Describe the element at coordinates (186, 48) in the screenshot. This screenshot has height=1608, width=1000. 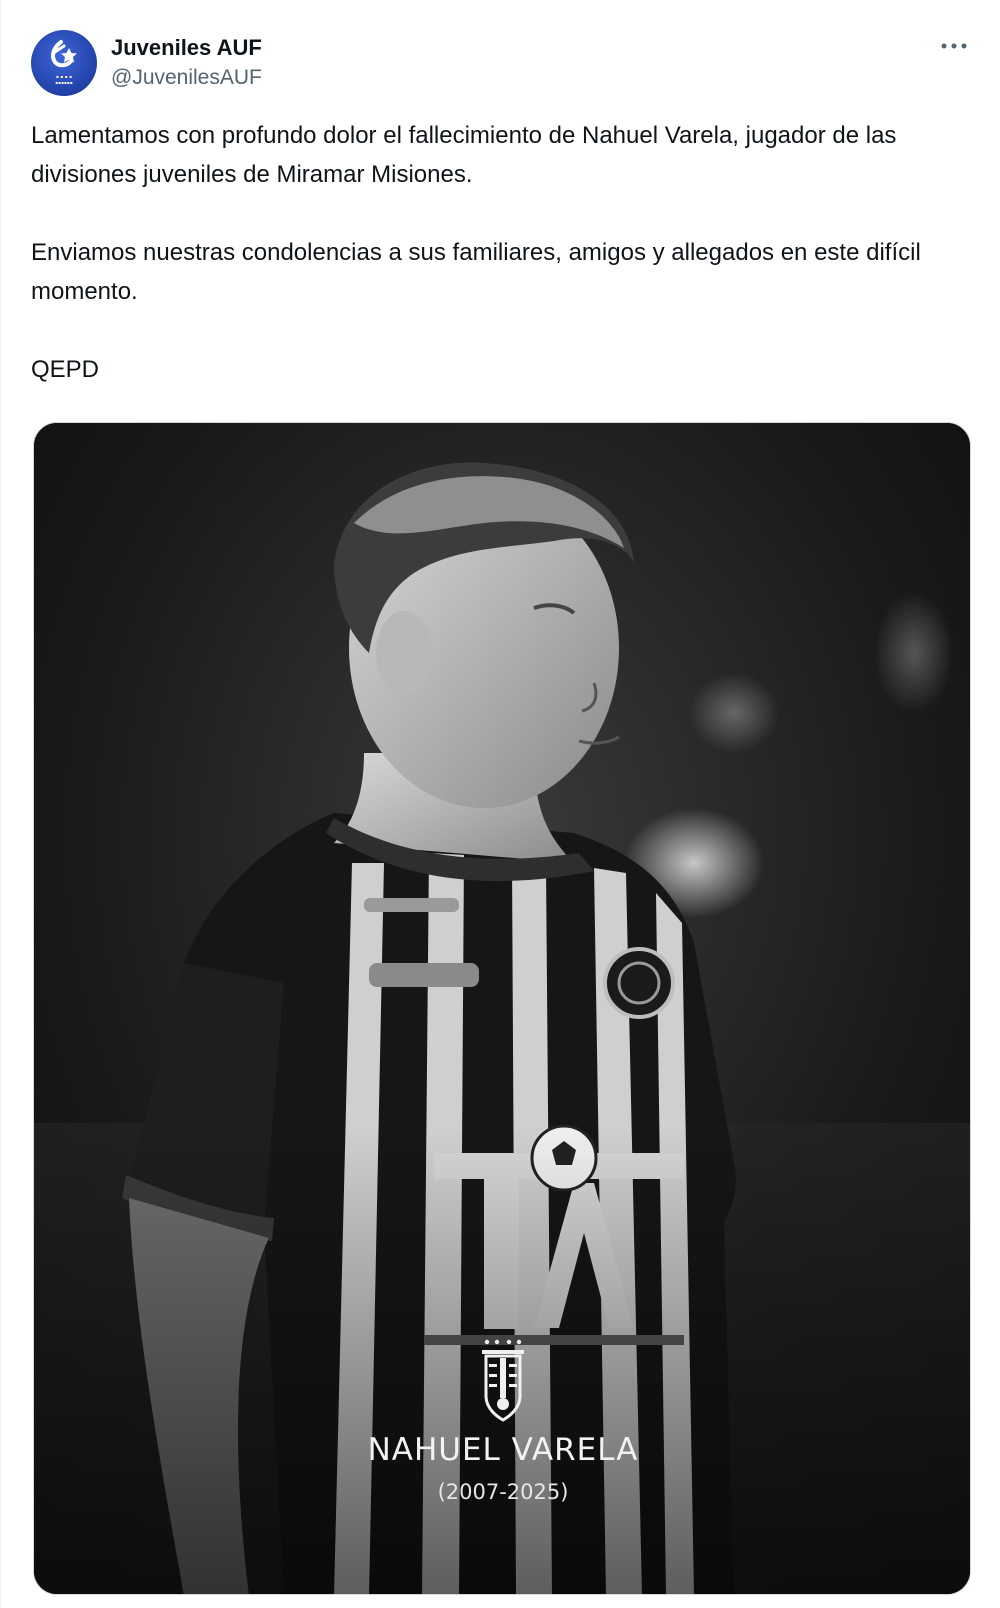
I see `display-name: Juveniles AUF` at that location.